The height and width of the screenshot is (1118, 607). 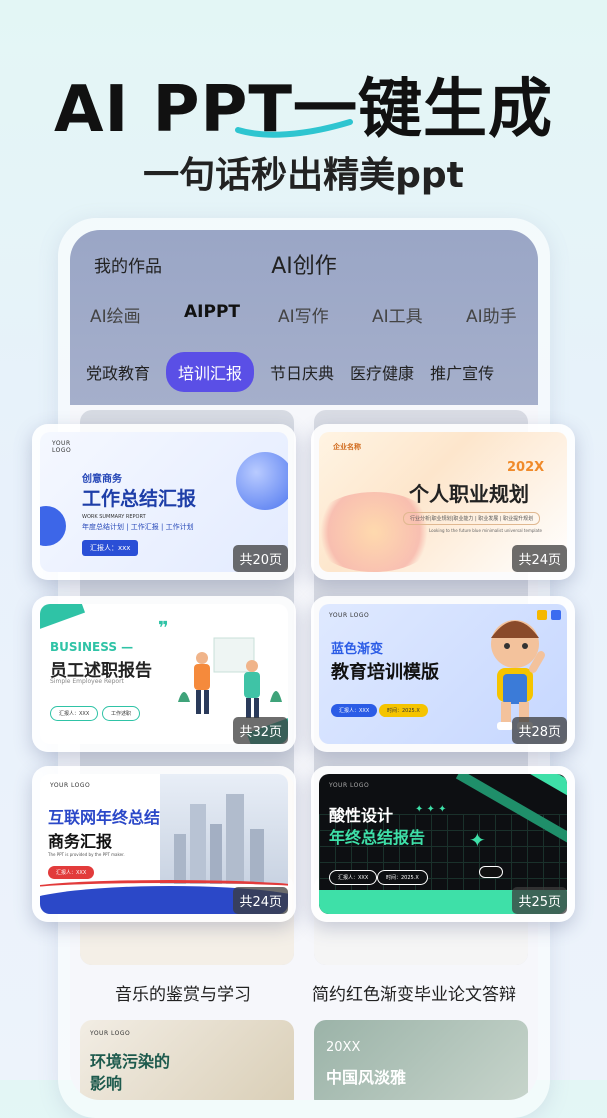 I want to click on tab-bar: AI绘画 AIPPT AI写作 AI工具 AI助手, so click(x=314, y=314).